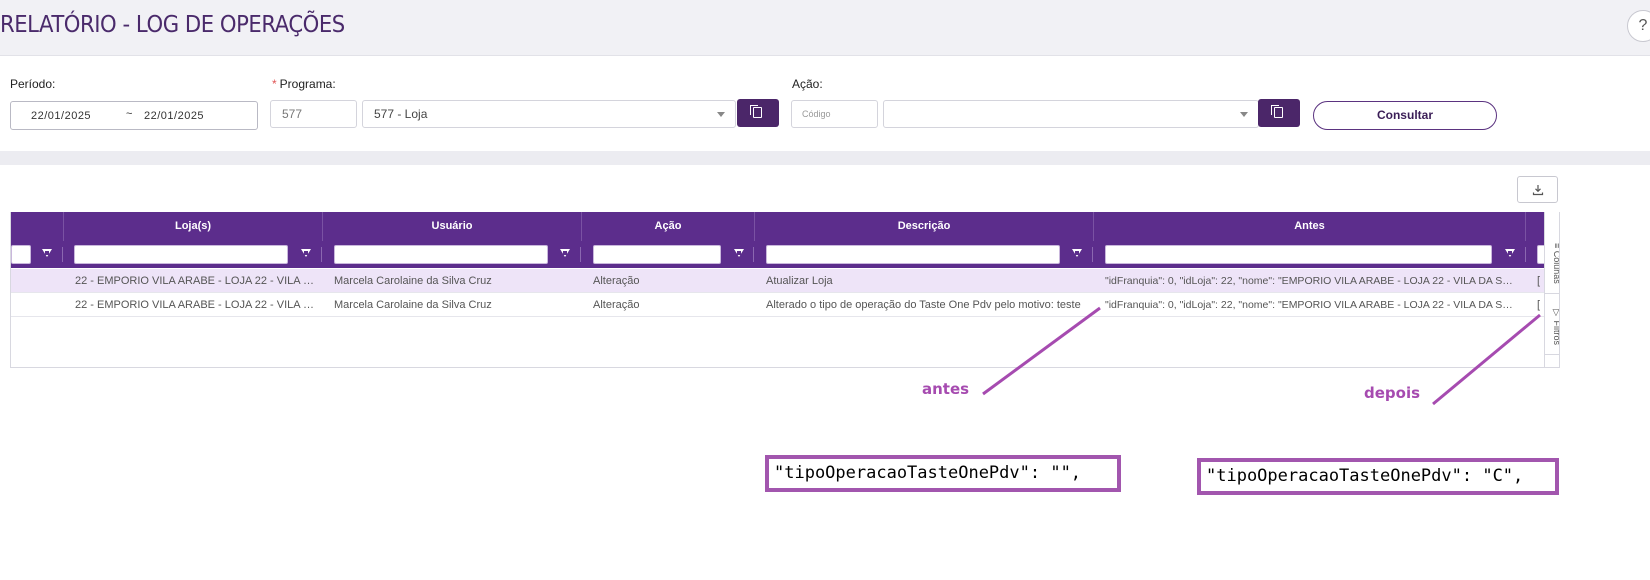 The image size is (1650, 580). Describe the element at coordinates (1041, 351) in the screenshot. I see `antes-arrow` at that location.